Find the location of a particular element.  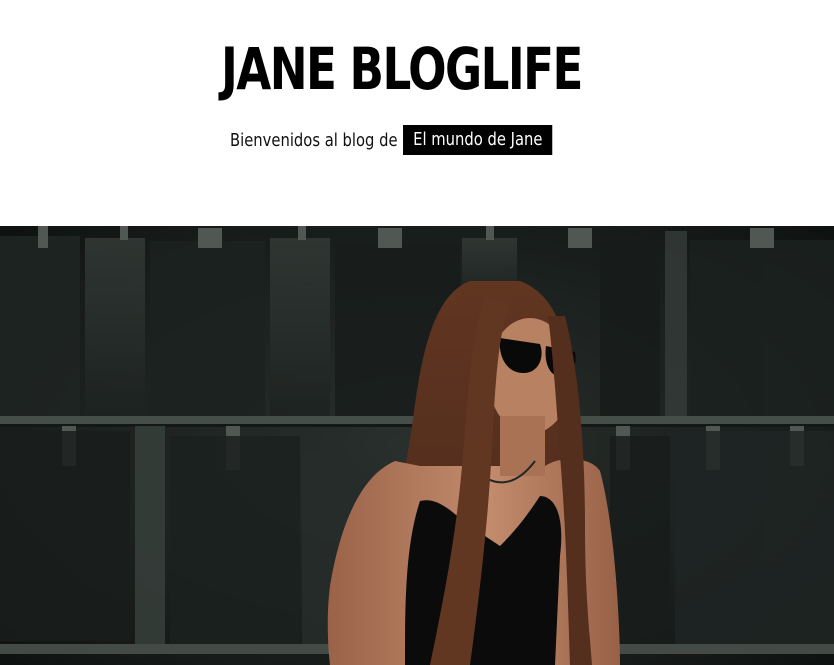

site-tagline: Bienvenidos al blog de El mundo de Jane is located at coordinates (391, 140).